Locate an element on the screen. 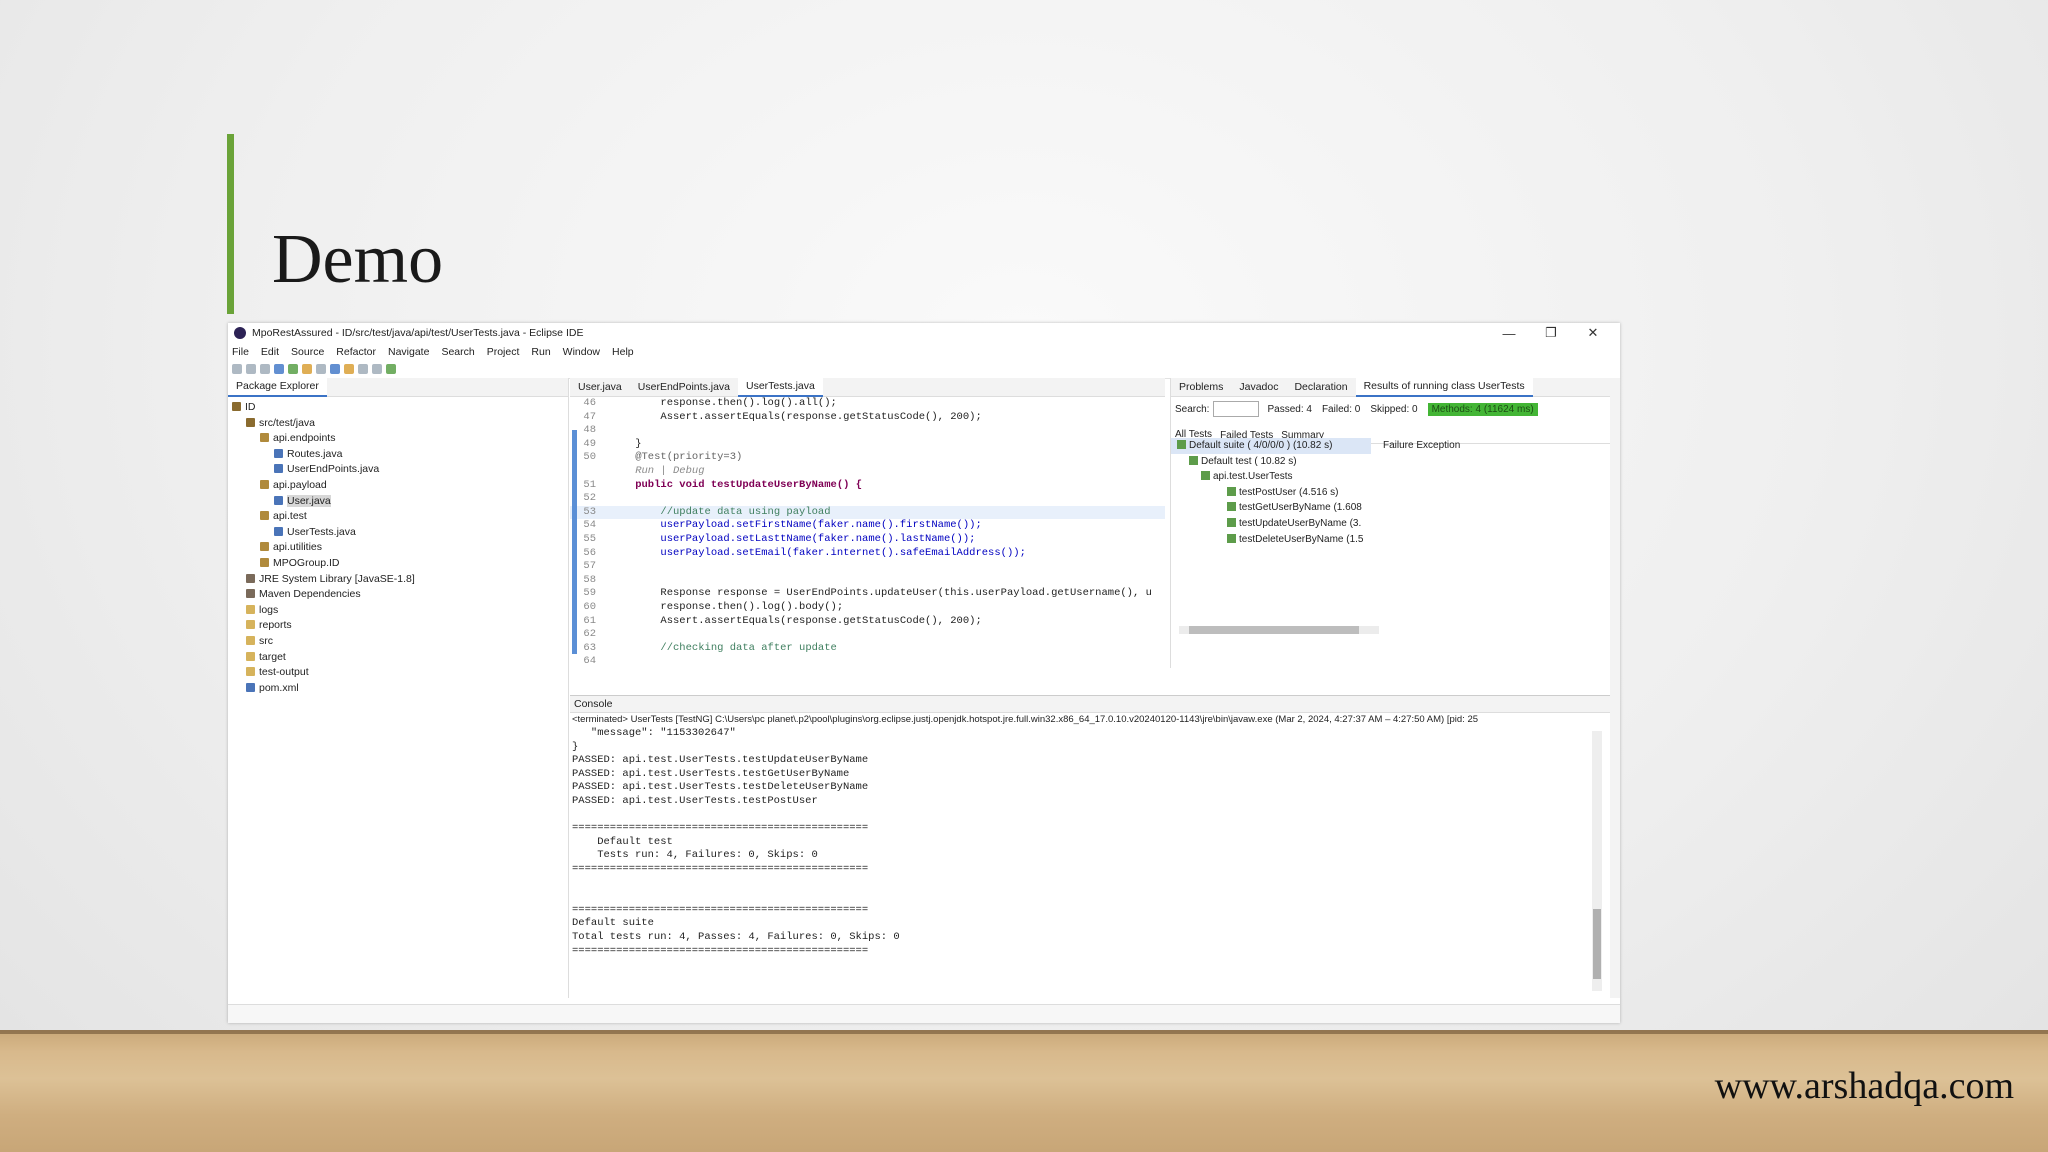 Image resolution: width=2048 pixels, height=1152 pixels. tree-node-file: pom.xml is located at coordinates (398, 689).